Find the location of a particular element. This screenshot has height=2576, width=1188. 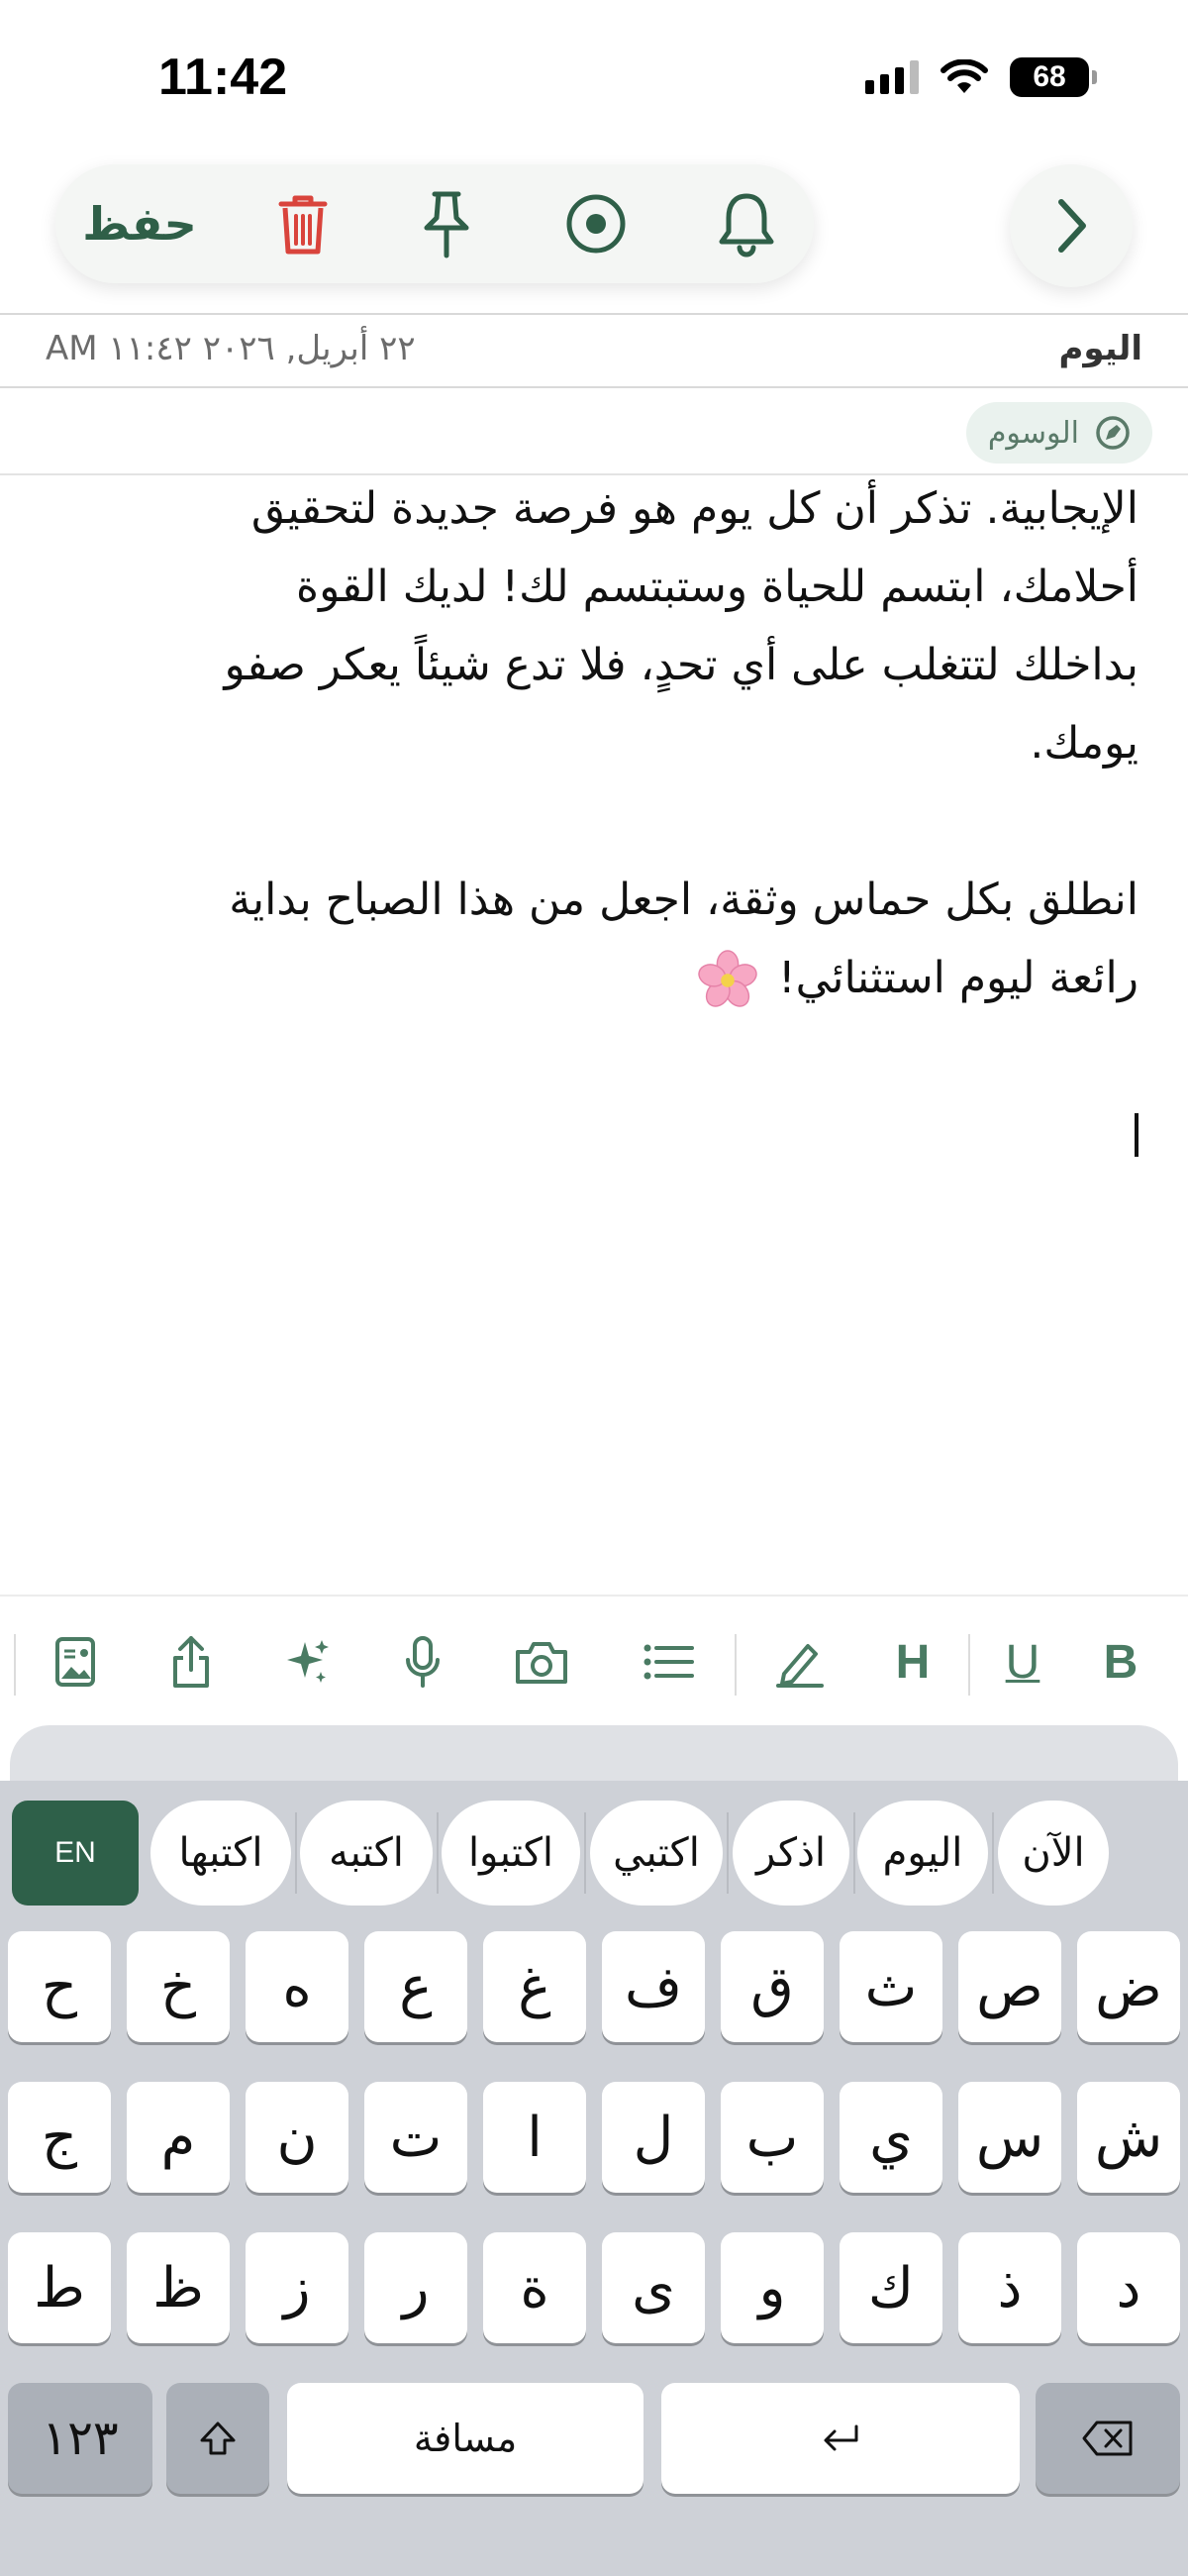

note-line: يومك. is located at coordinates (1084, 743).